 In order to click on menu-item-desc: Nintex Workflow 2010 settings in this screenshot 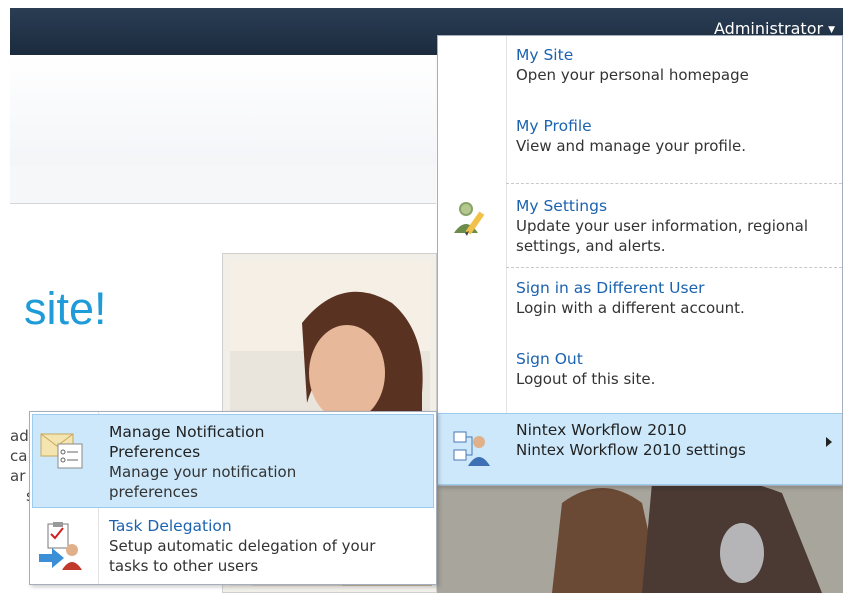, I will do `click(631, 450)`.